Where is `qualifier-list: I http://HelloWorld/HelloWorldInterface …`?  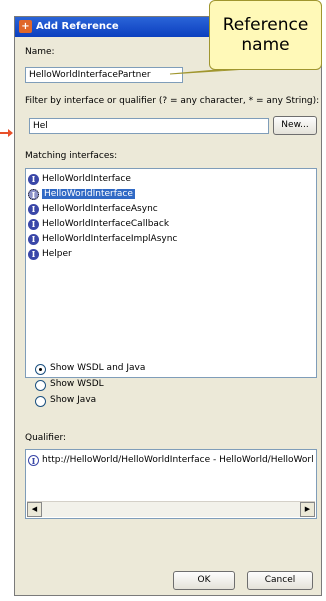 qualifier-list: I http://HelloWorld/HelloWorldInterface … is located at coordinates (171, 484).